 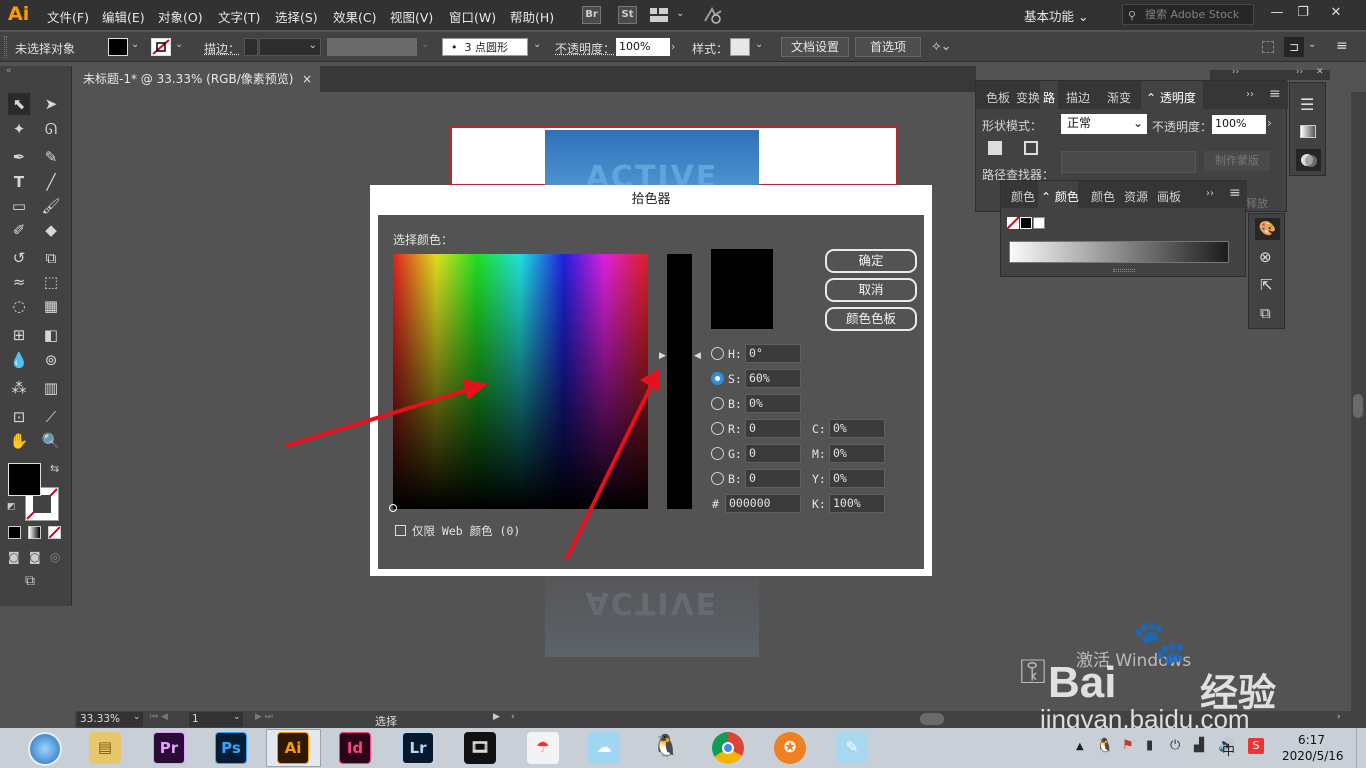 I want to click on arrow-to-slider, so click(x=609, y=472).